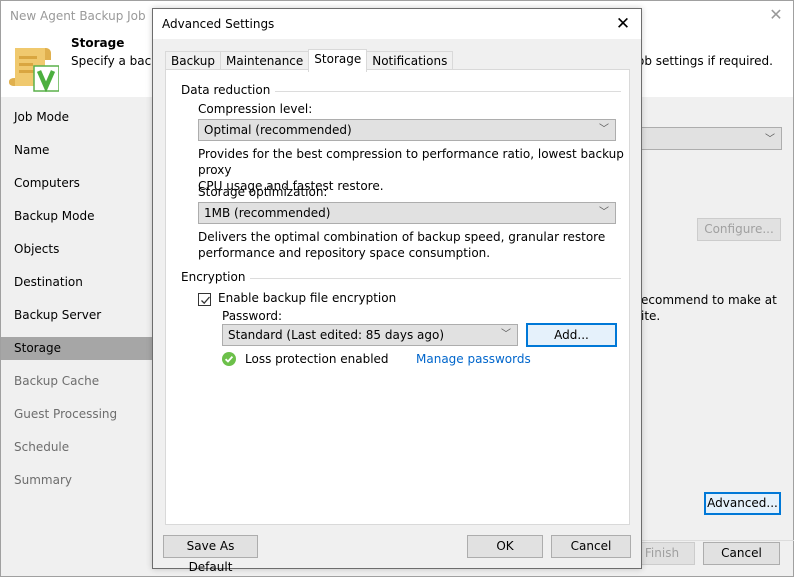 This screenshot has height=577, width=794. I want to click on nav-item-destination: Destination, so click(77, 282).